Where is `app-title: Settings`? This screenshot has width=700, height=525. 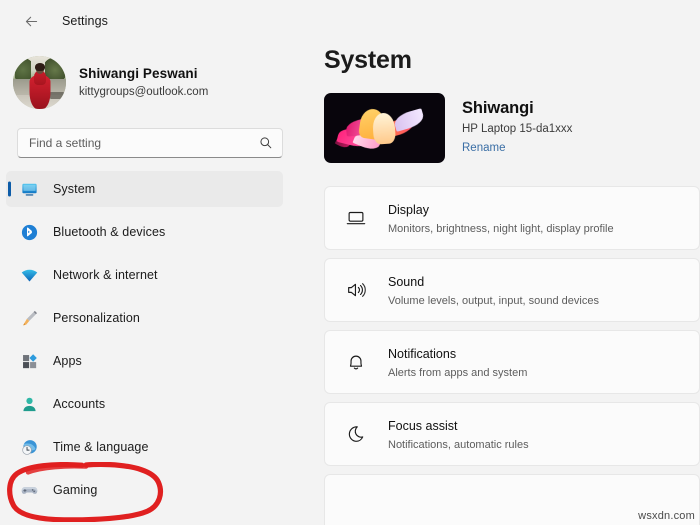 app-title: Settings is located at coordinates (85, 21).